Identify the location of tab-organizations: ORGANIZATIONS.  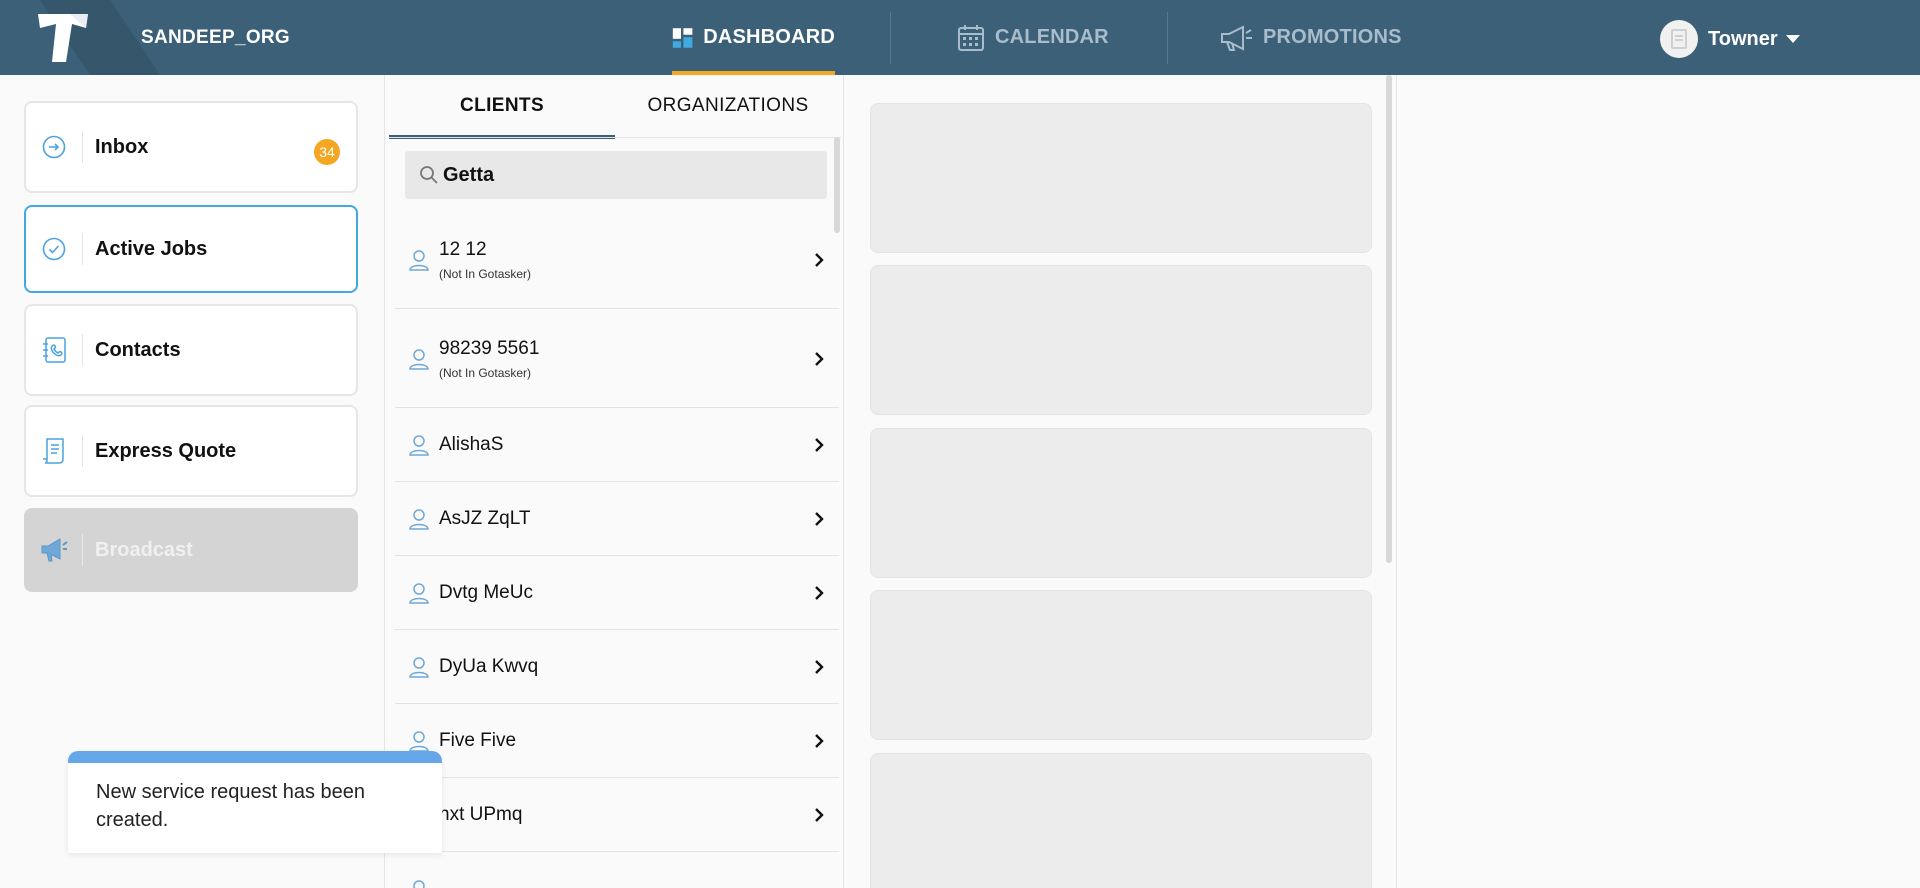
(728, 106).